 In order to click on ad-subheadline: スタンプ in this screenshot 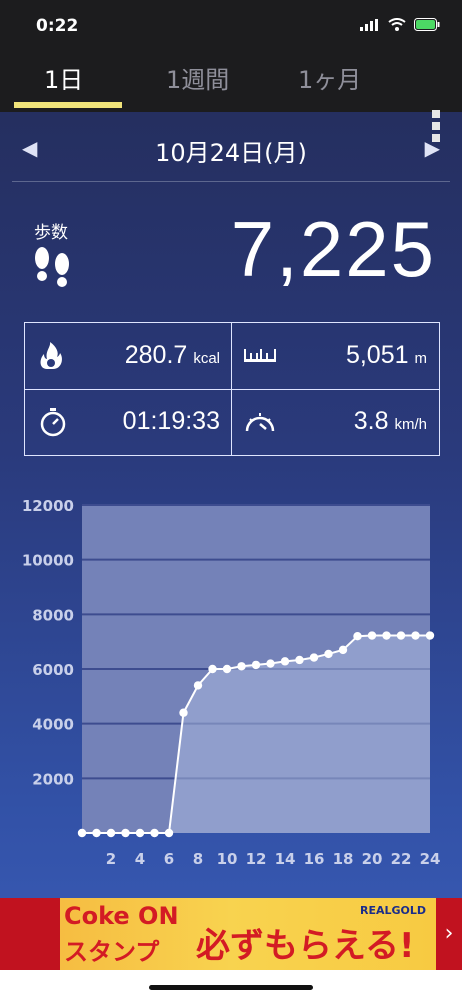, I will do `click(112, 952)`.